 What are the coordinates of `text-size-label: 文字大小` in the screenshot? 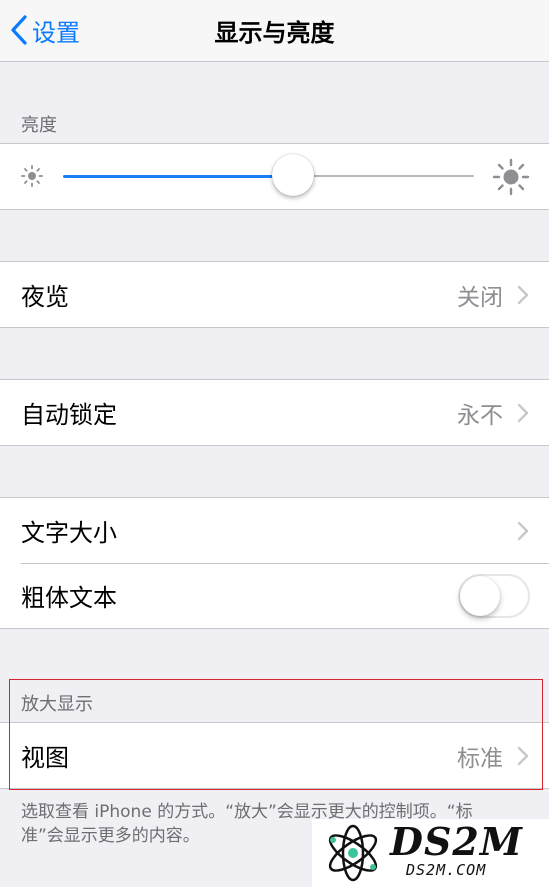 It's located at (69, 533).